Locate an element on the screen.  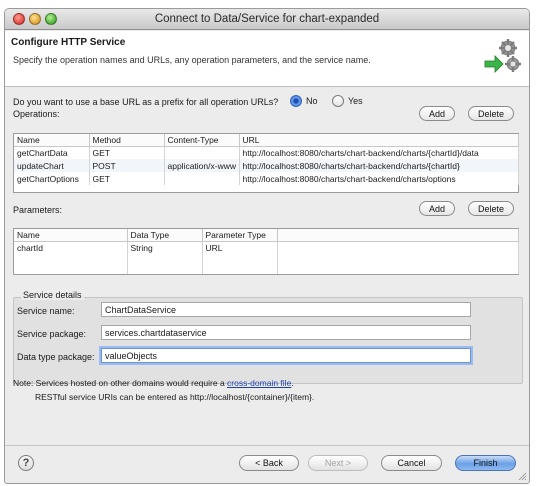
radio-label: No is located at coordinates (312, 101).